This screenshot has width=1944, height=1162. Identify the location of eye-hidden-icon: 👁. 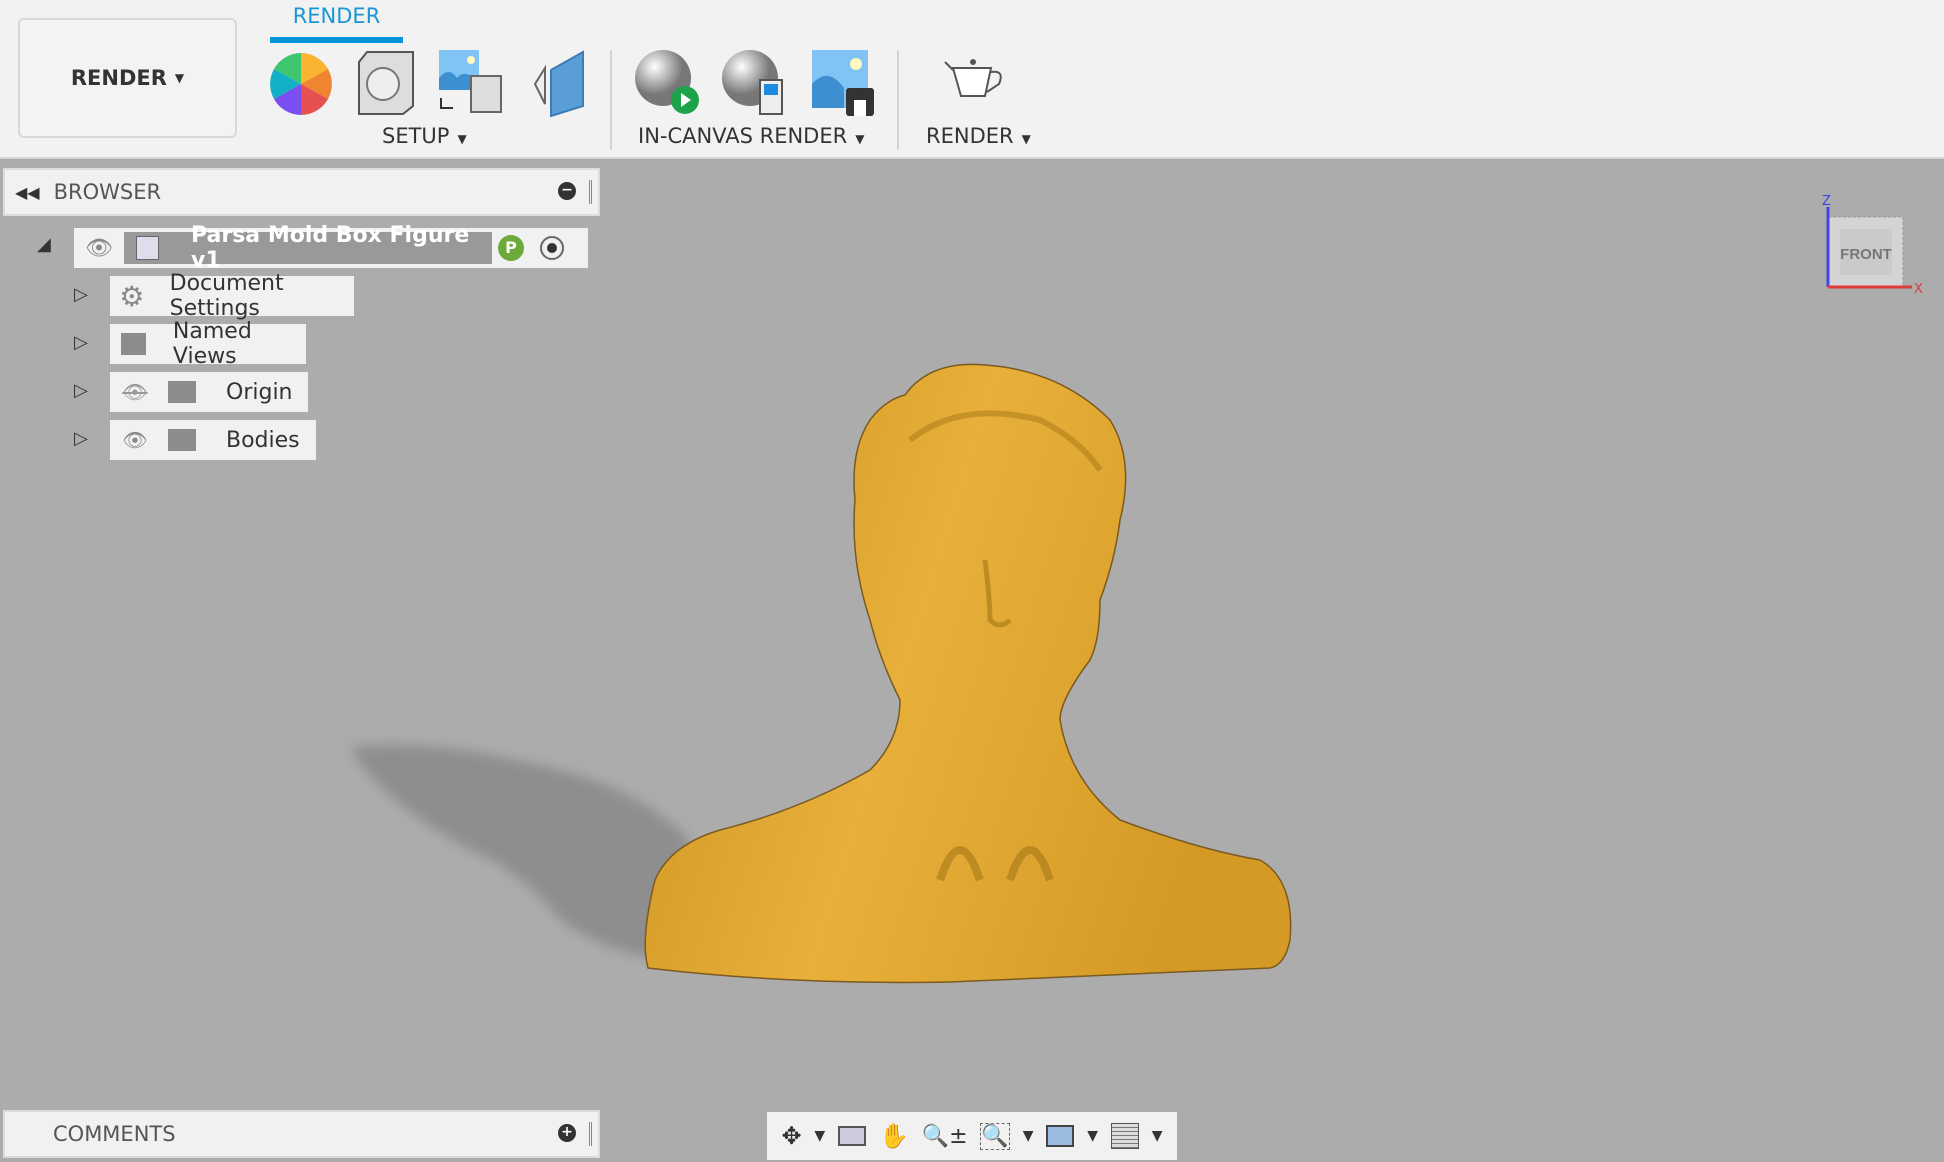
(135, 392).